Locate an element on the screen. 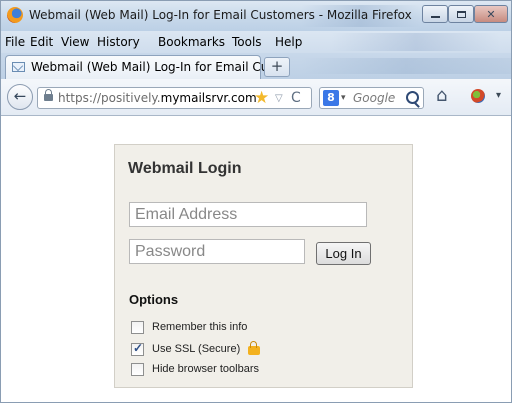 This screenshot has width=512, height=403. url-prefix: https://positively. is located at coordinates (109, 98).